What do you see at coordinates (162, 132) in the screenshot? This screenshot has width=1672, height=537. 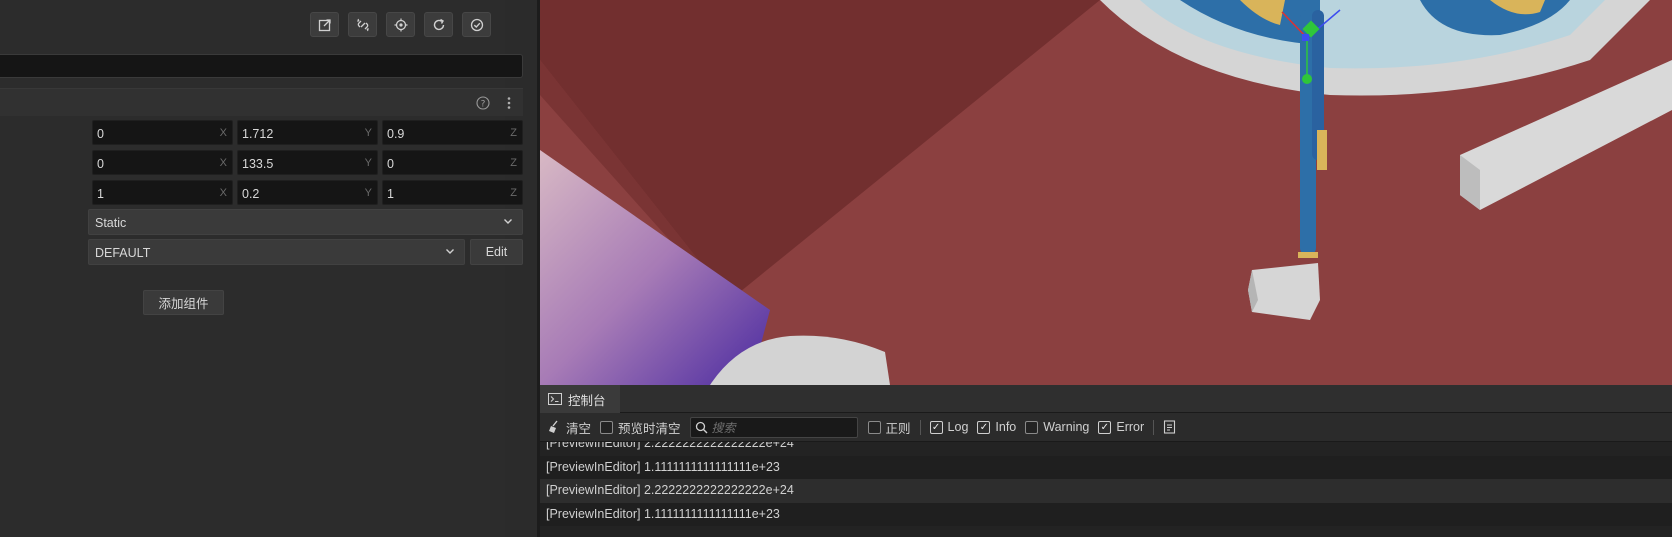 I see `position-x-input: 0X` at bounding box center [162, 132].